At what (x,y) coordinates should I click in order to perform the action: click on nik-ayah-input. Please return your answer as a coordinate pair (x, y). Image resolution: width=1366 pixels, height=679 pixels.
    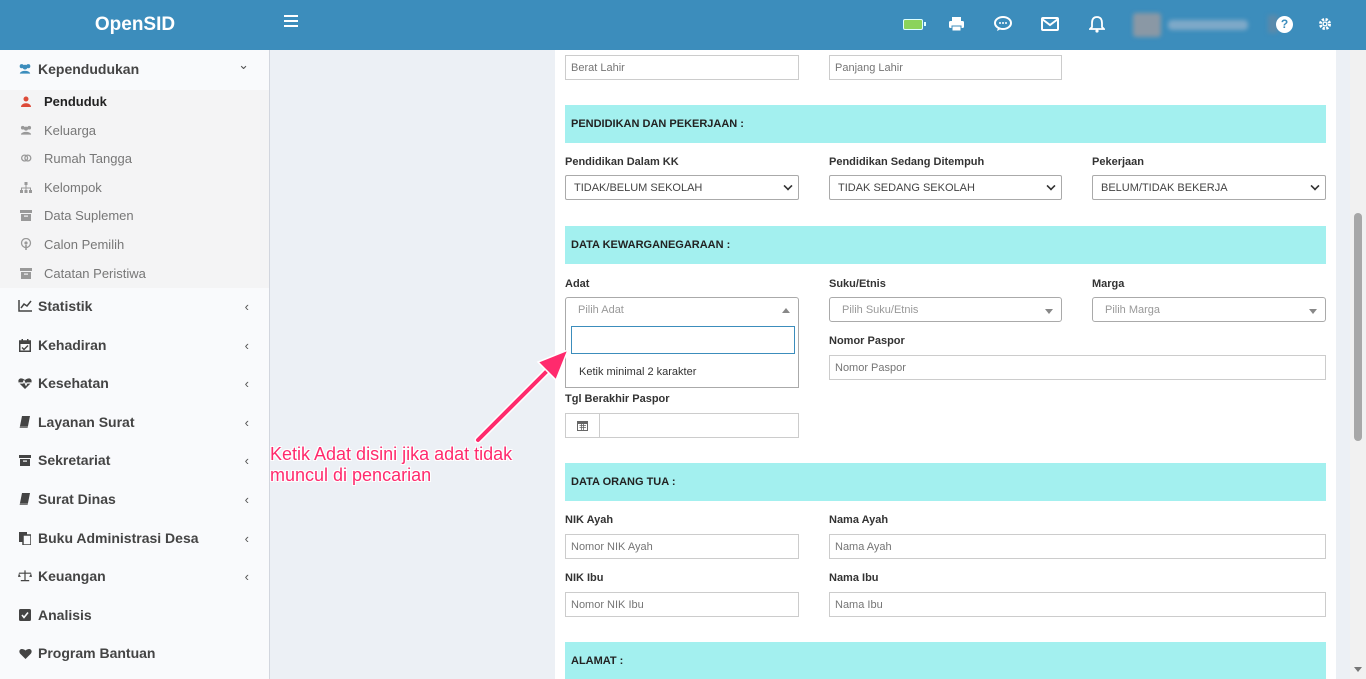
    Looking at the image, I should click on (682, 546).